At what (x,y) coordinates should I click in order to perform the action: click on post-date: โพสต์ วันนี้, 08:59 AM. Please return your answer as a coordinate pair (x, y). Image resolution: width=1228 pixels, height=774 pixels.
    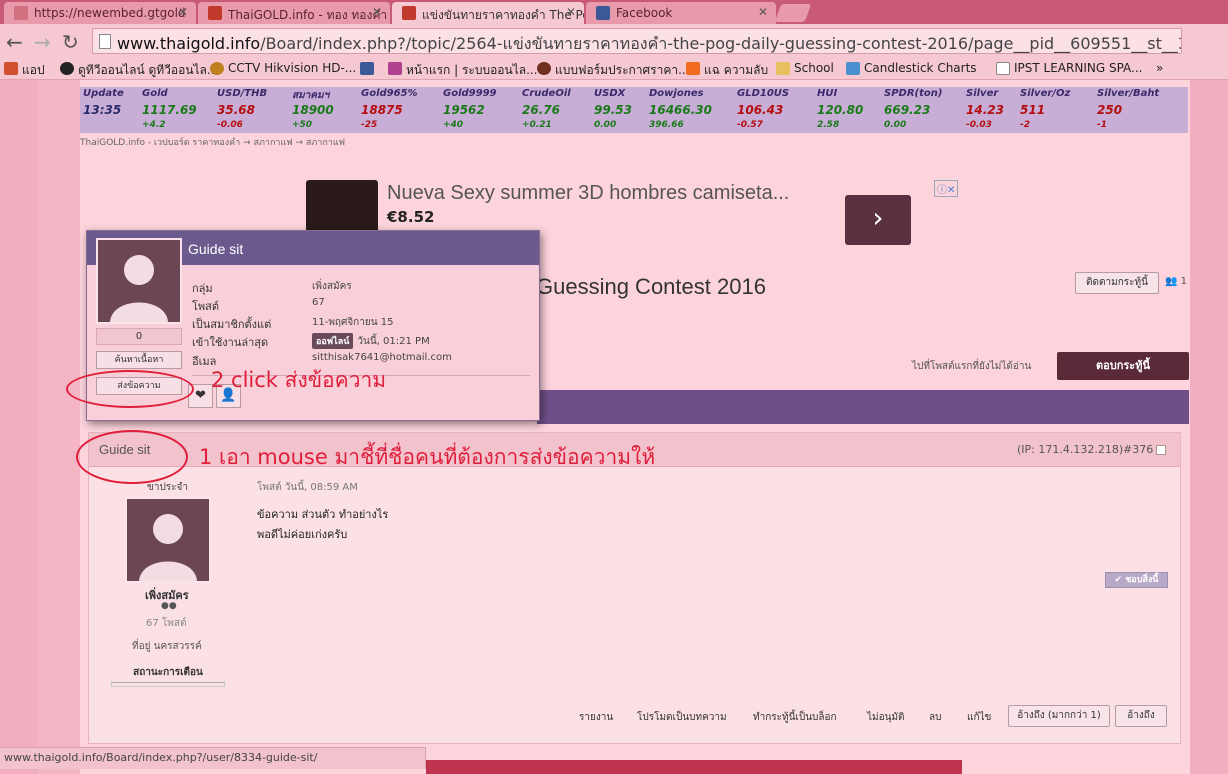
    Looking at the image, I should click on (307, 487).